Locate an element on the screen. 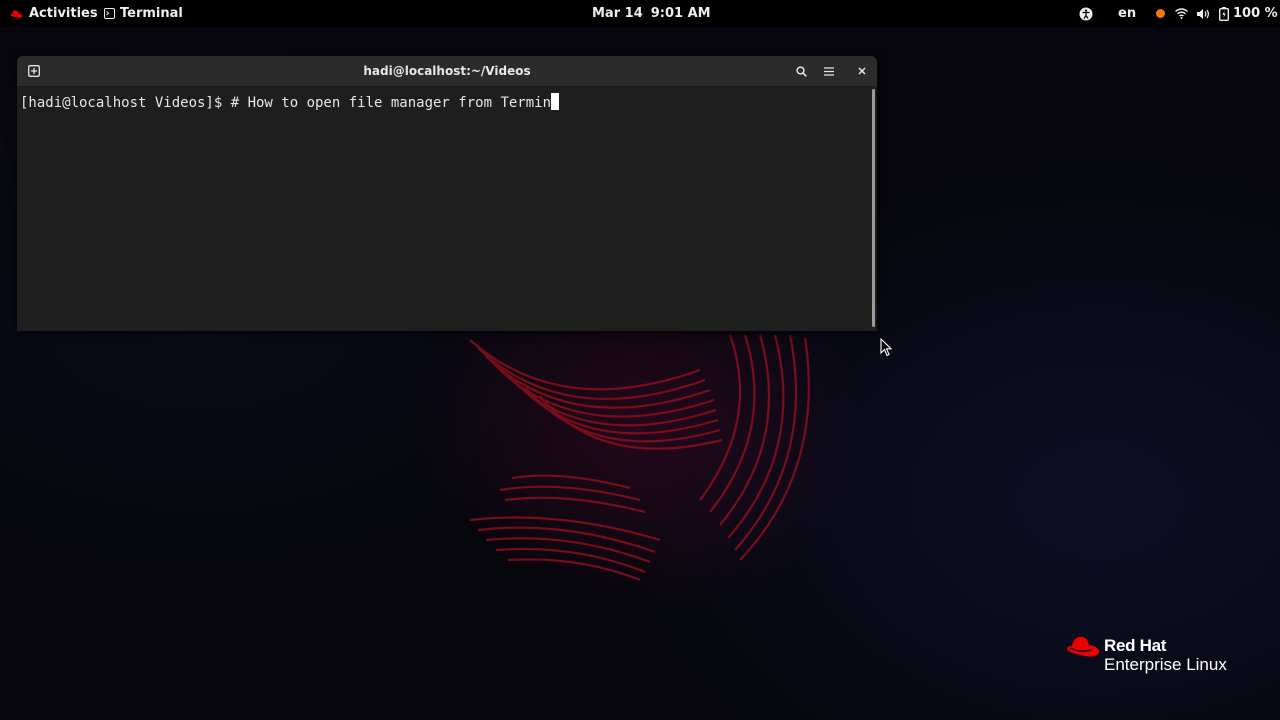 The image size is (1280, 720). terminal-titlebar: hadi@localhost:~/Videos is located at coordinates (447, 71).